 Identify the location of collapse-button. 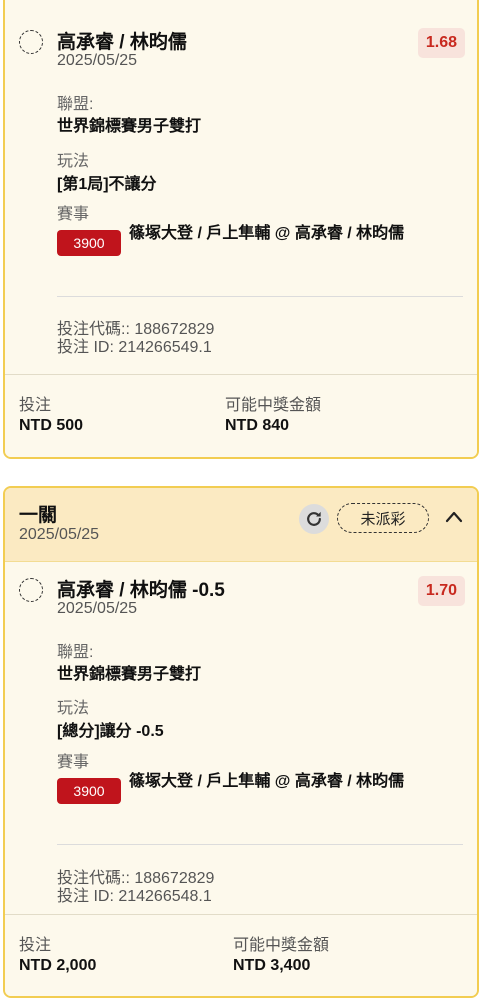
(454, 517).